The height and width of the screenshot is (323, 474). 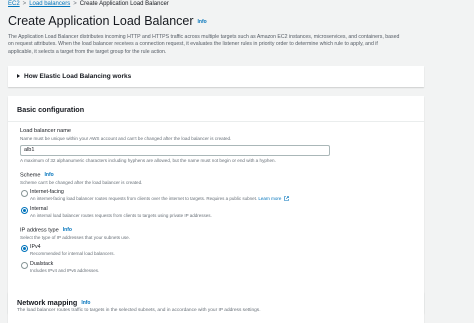 What do you see at coordinates (51, 109) in the screenshot?
I see `basic-configuration-heading: Basic configuration` at bounding box center [51, 109].